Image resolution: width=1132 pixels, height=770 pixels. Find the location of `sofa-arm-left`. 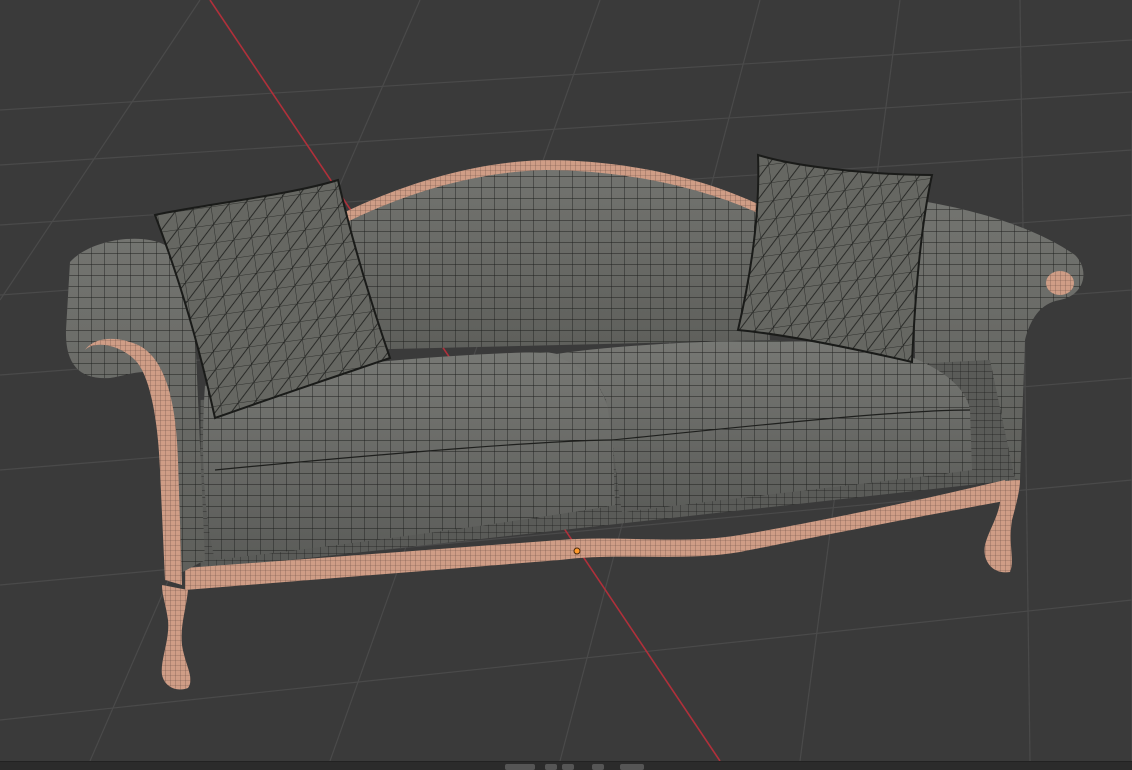

sofa-arm-left is located at coordinates (135, 464).